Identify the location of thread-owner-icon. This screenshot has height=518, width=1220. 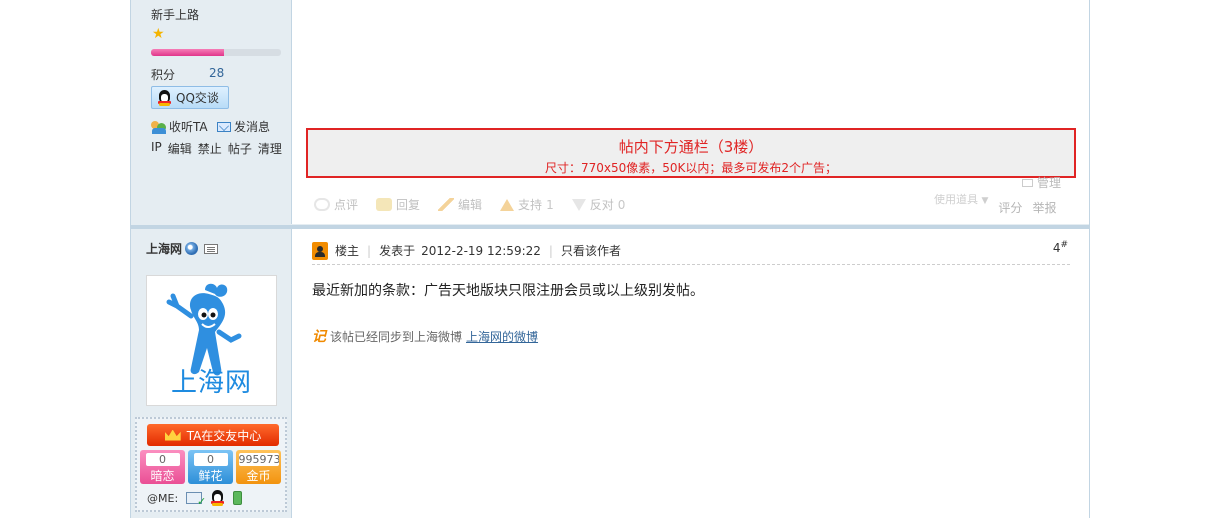
(320, 250).